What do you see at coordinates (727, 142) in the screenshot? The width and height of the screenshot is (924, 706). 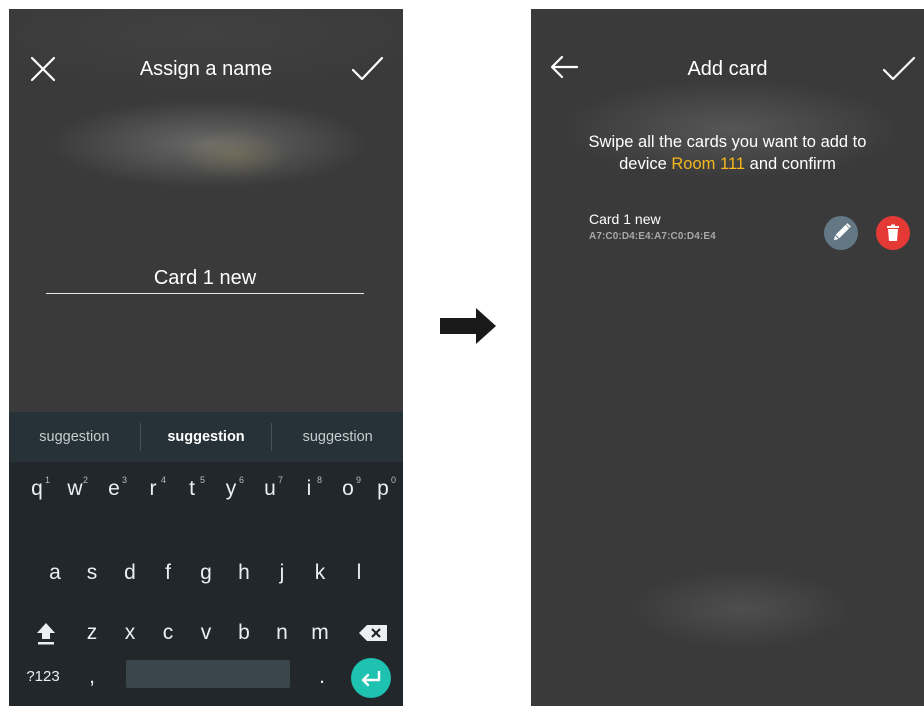 I see `instructions-line-1: Swipe all the cards you want to add to` at bounding box center [727, 142].